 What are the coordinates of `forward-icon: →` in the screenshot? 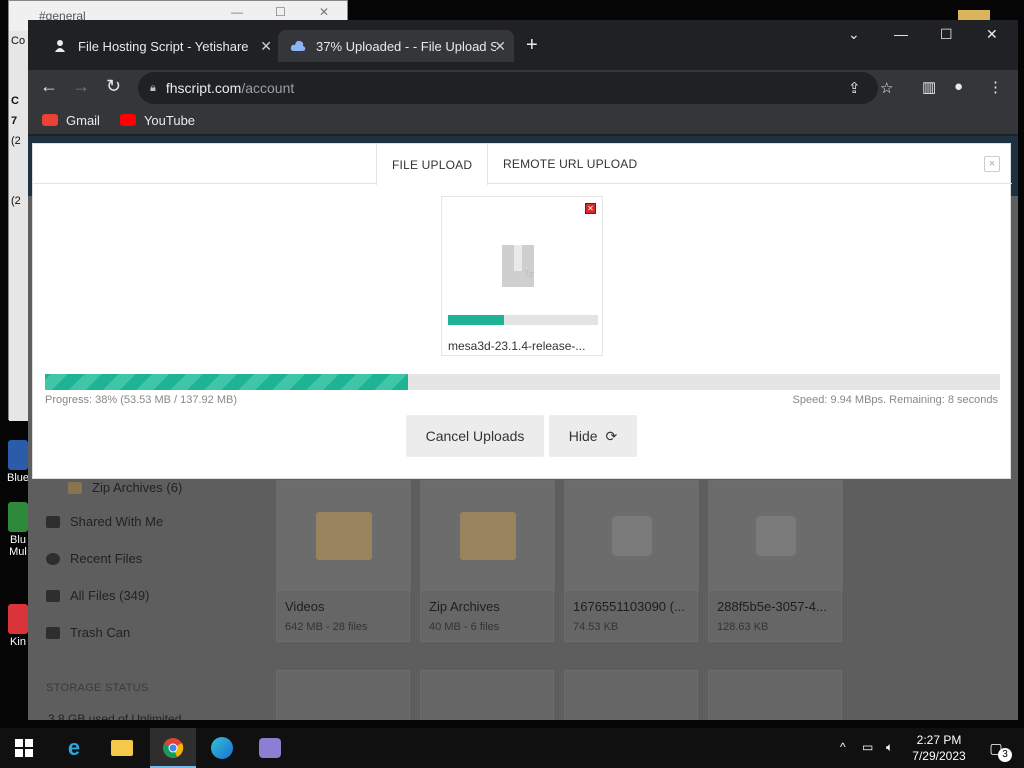 It's located at (81, 86).